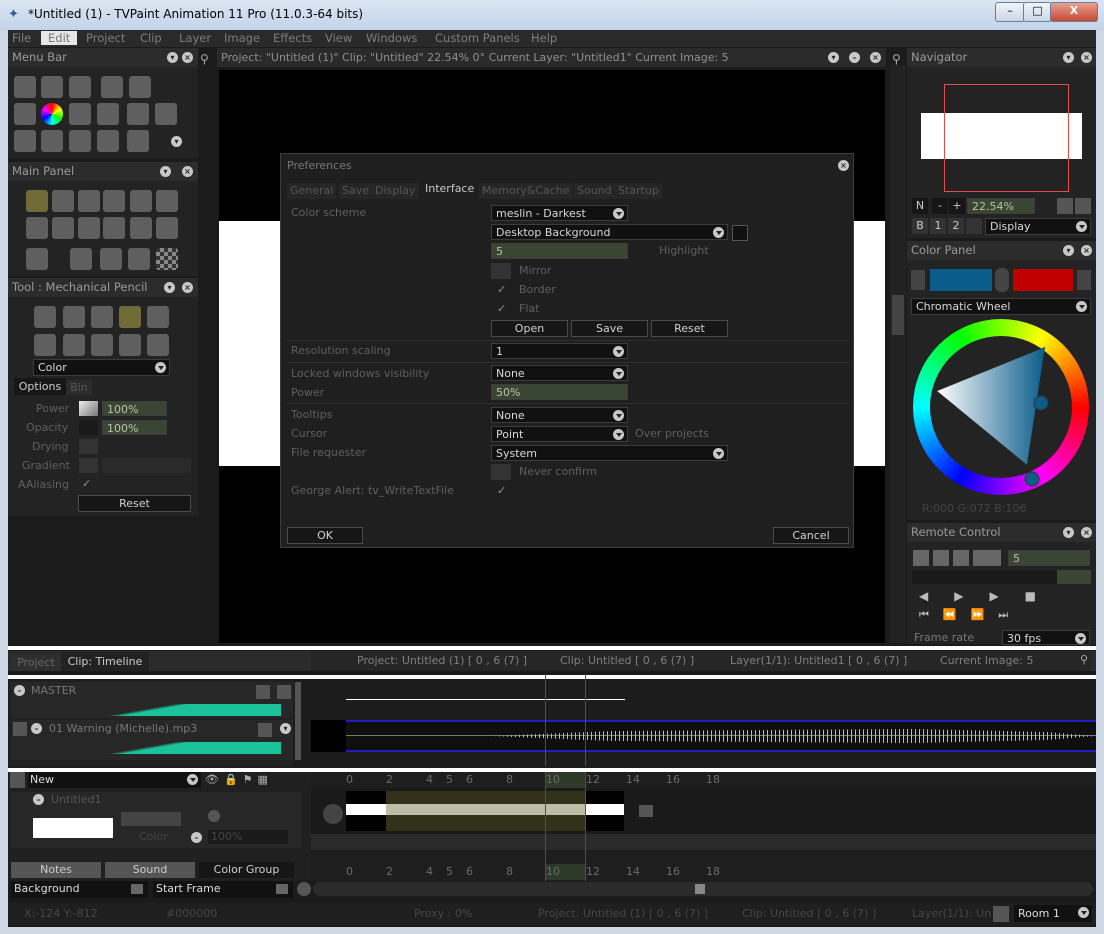  I want to click on ruler-icon, so click(108, 141).